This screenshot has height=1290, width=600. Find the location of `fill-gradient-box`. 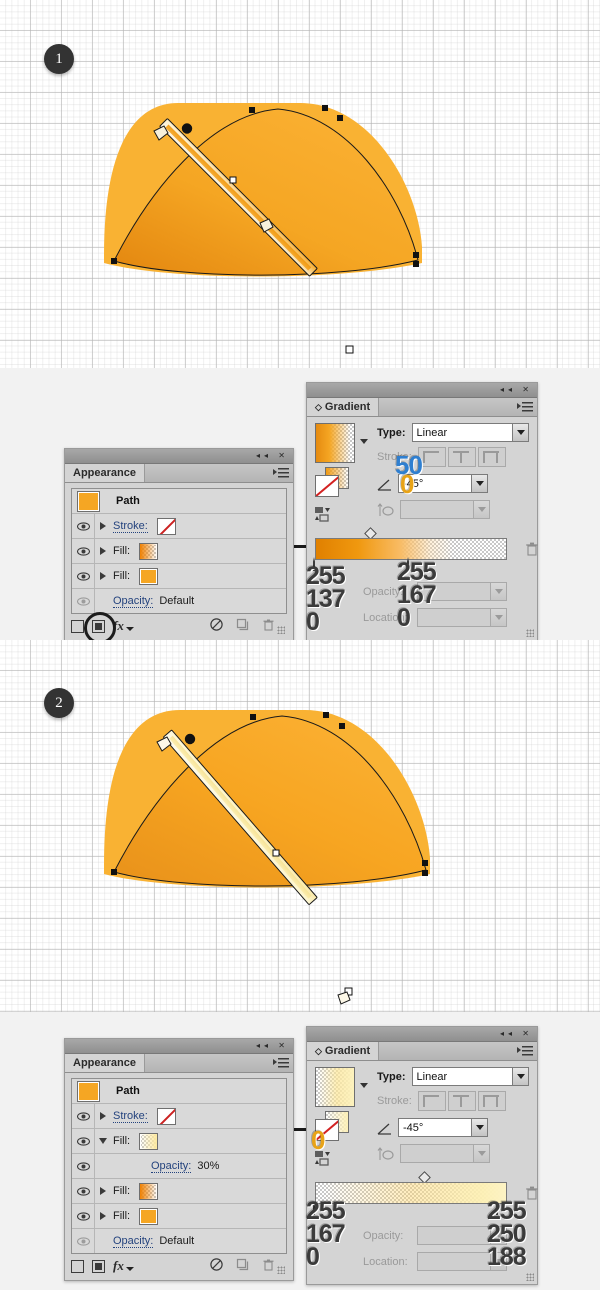

fill-gradient-box is located at coordinates (327, 486).